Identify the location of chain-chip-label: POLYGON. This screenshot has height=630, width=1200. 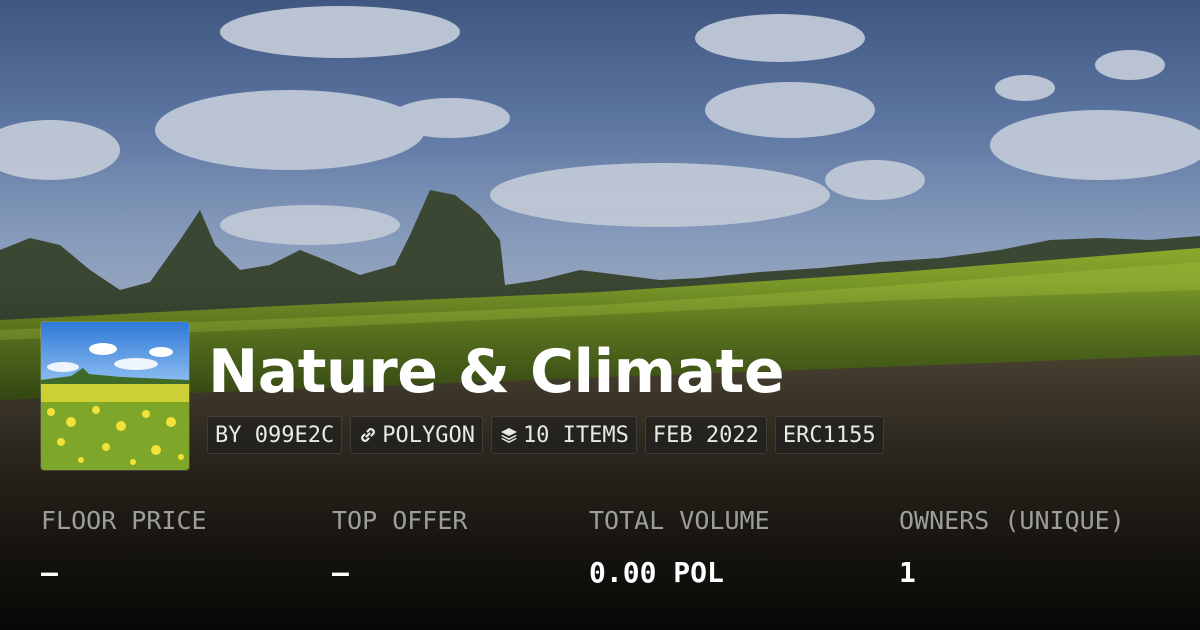
(428, 435).